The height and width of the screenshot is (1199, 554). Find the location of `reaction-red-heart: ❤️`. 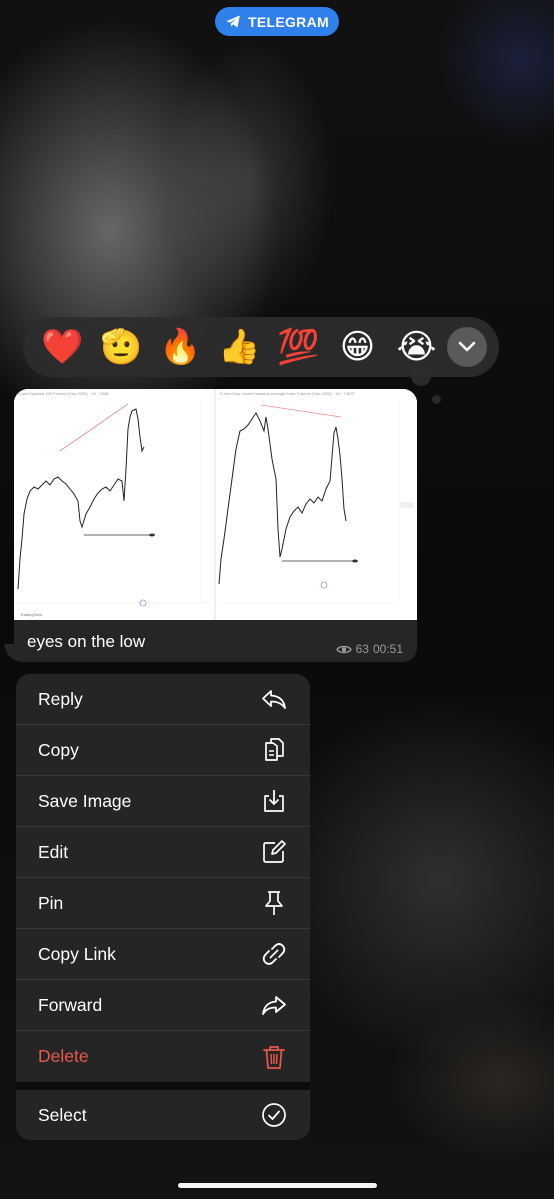

reaction-red-heart: ❤️ is located at coordinates (62, 347).